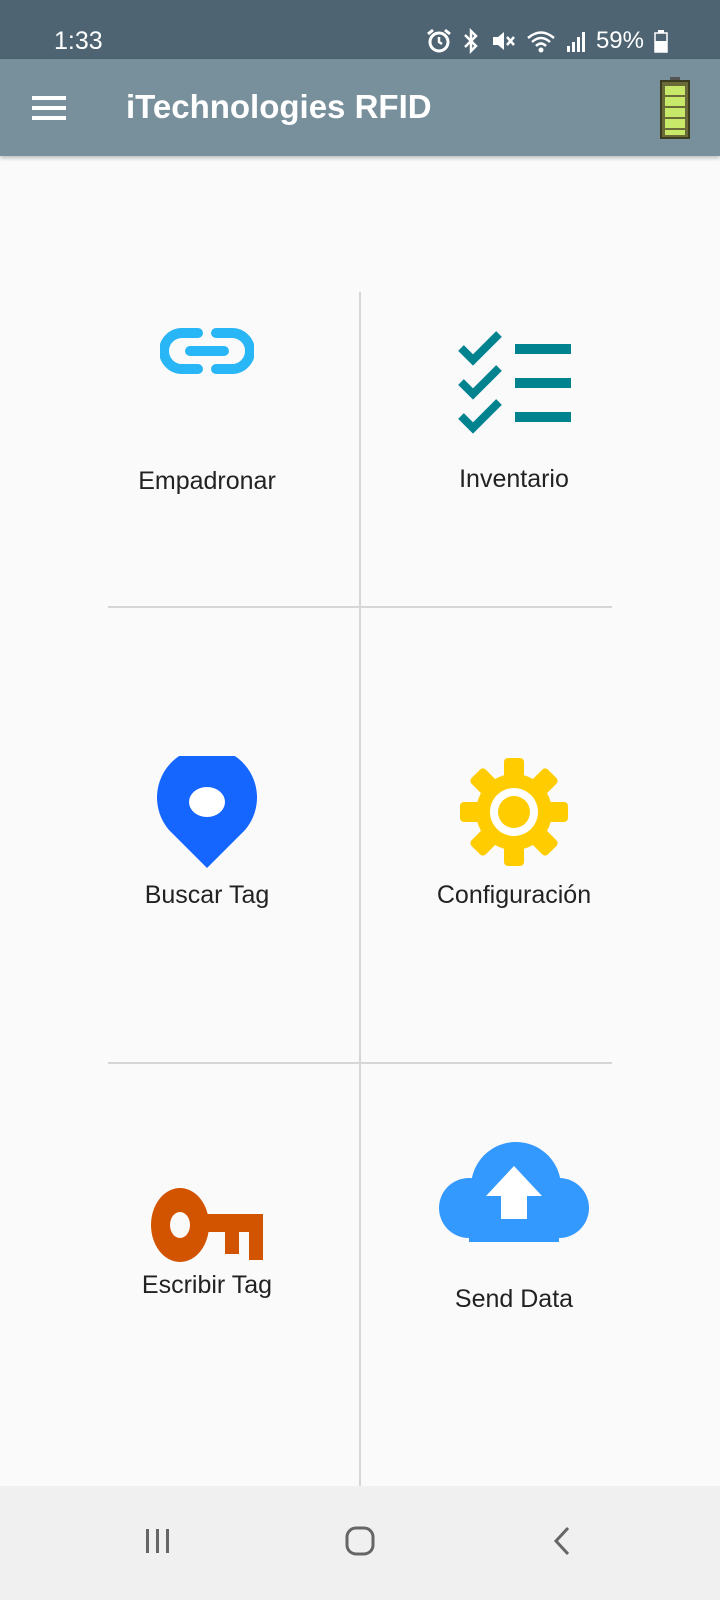  What do you see at coordinates (439, 41) in the screenshot?
I see `alarm-icon` at bounding box center [439, 41].